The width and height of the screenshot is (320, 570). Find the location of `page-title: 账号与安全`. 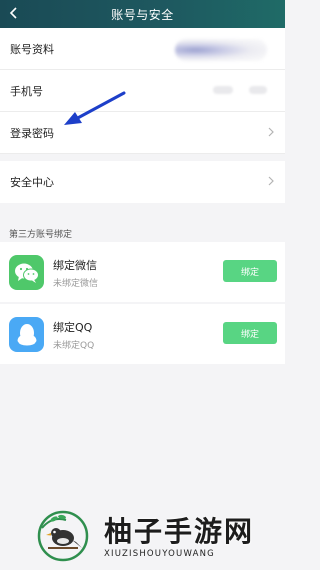

page-title: 账号与安全 is located at coordinates (142, 15).